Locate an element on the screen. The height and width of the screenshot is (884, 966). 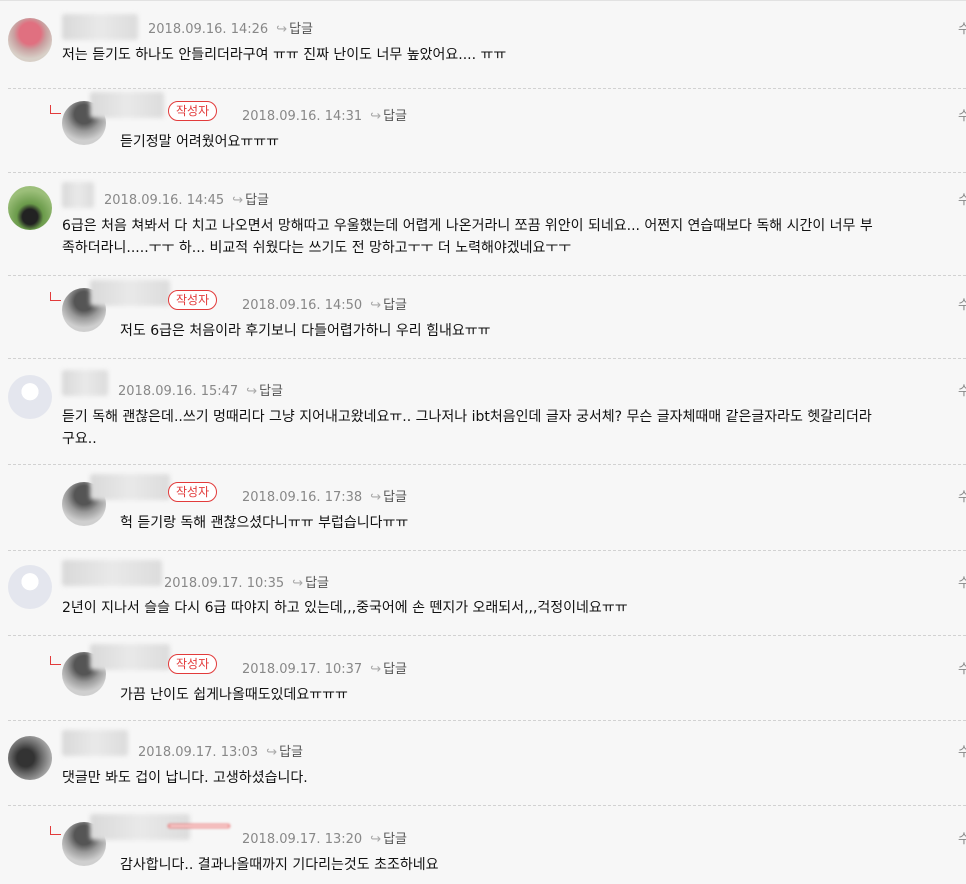
comment-meta: 2018.09.17. 13:03 ↪ 답글 is located at coordinates (220, 750).